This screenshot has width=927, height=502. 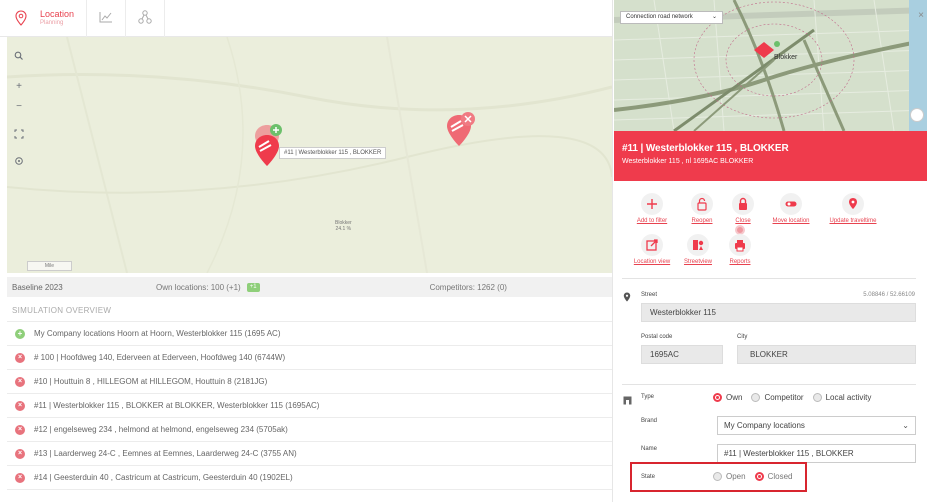 I want to click on add-to-filter-label: Add to filter, so click(x=652, y=221).